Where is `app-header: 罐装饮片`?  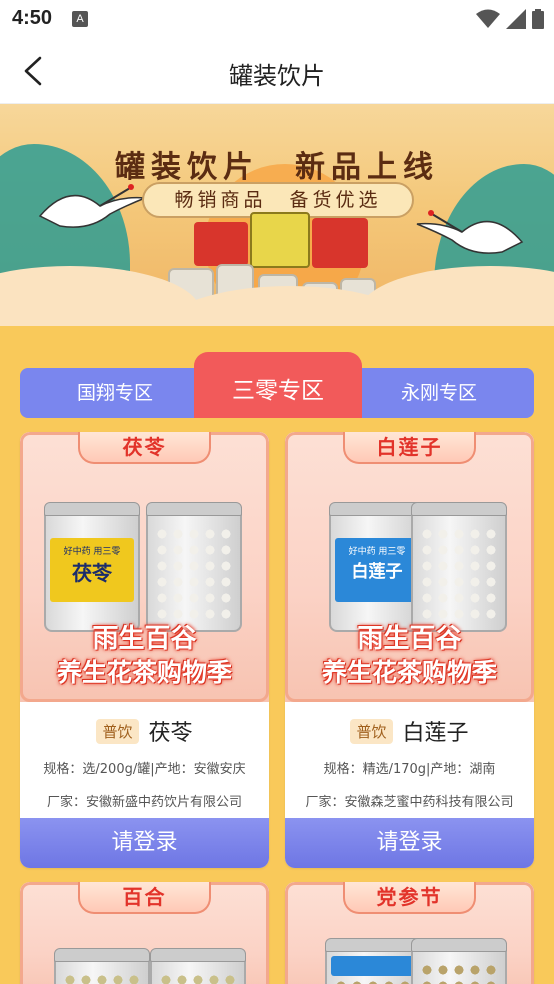 app-header: 罐装饮片 is located at coordinates (277, 71).